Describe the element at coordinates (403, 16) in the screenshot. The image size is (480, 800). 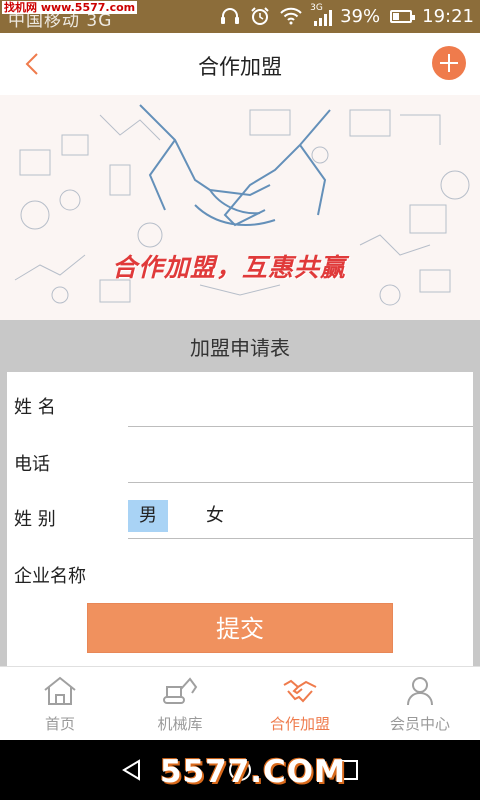
I see `battery-icon` at that location.